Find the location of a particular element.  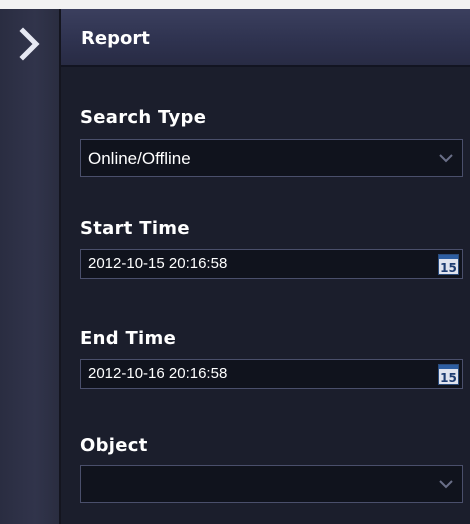

end-time-label: End Time is located at coordinates (128, 338).